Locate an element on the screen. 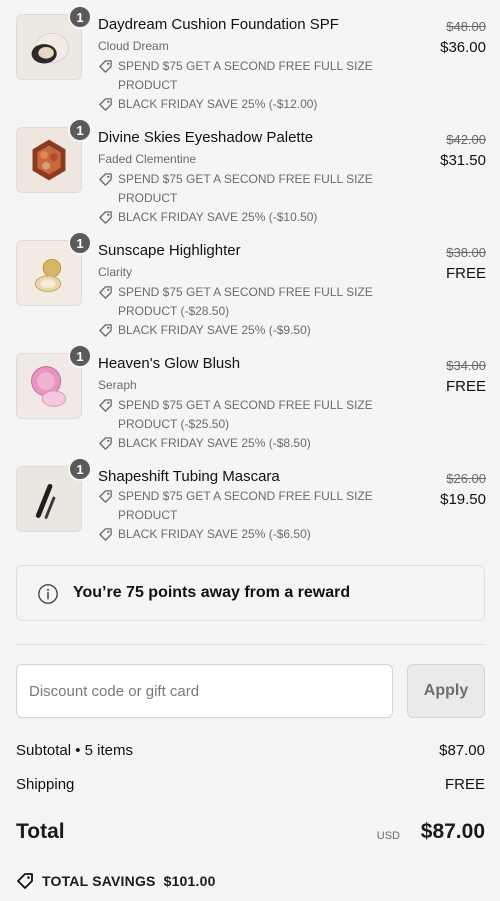 Image resolution: width=500 pixels, height=901 pixels. discount-line: BLACK FRIDAY SAVE 25% (-$12.00) is located at coordinates (243, 104).